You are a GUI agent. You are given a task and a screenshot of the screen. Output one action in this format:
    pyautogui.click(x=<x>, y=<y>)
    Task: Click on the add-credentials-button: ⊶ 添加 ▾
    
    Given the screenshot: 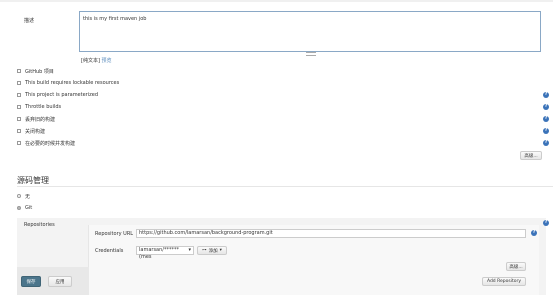 What is the action you would take?
    pyautogui.click(x=212, y=250)
    